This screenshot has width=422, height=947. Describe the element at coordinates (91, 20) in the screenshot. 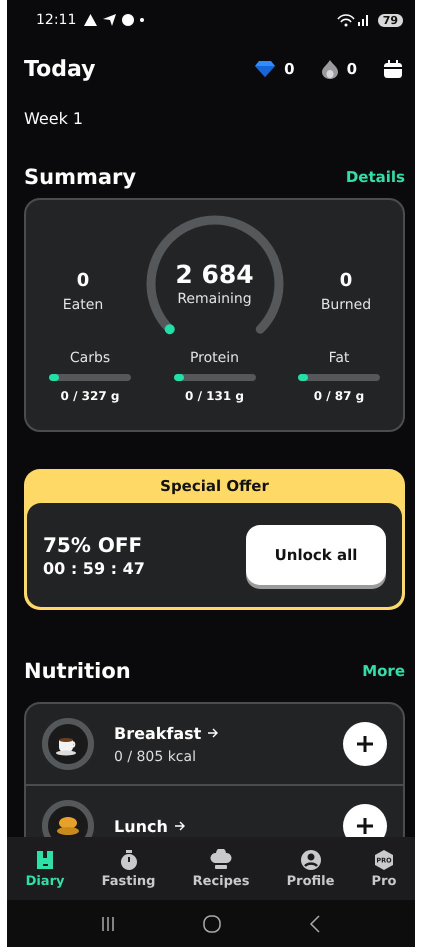

I see `warning-icon` at that location.